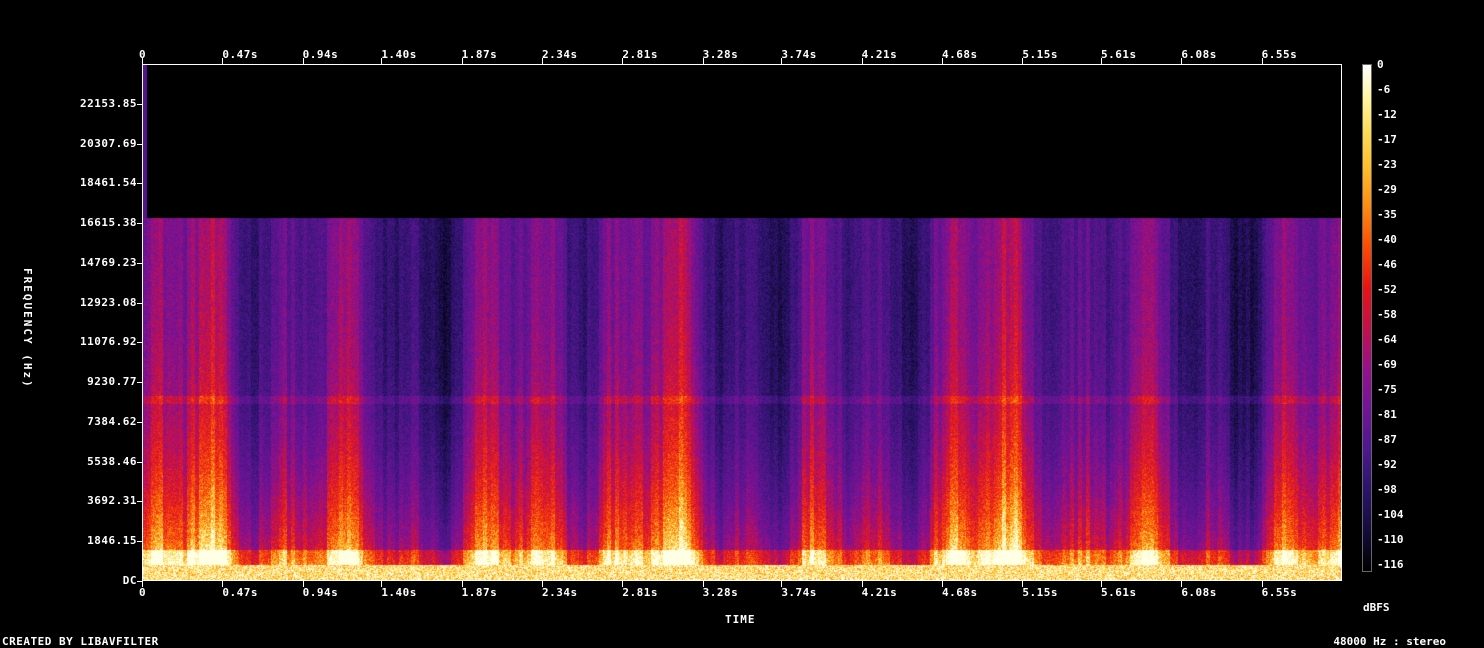 The height and width of the screenshot is (648, 1484). What do you see at coordinates (1387, 339) in the screenshot?
I see `colorbar-tick-label: -64` at bounding box center [1387, 339].